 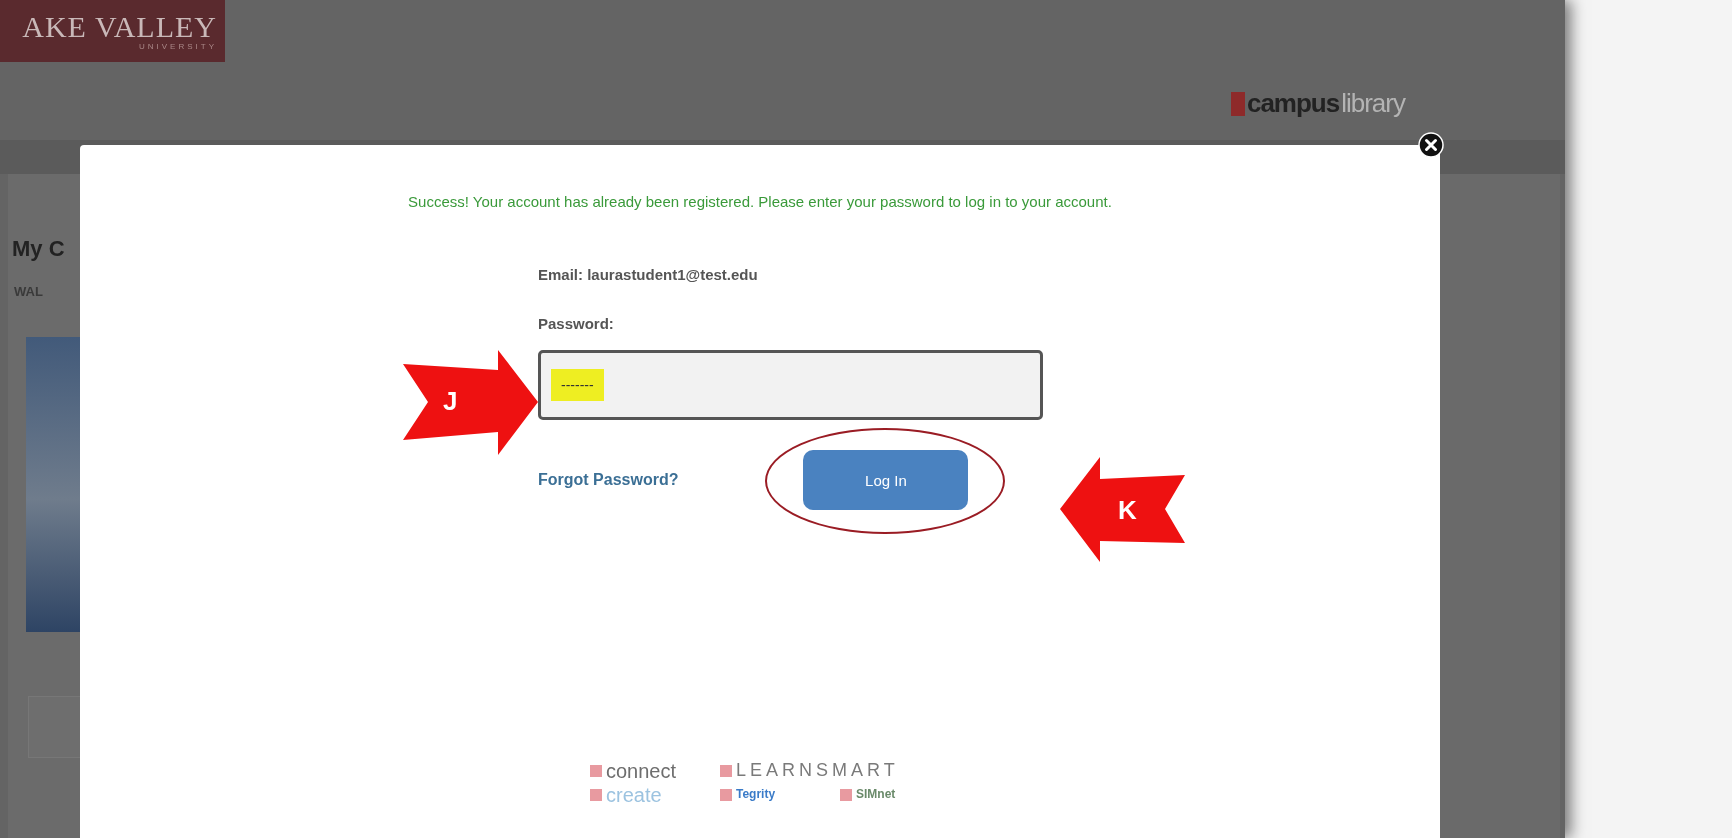 What do you see at coordinates (39, 249) in the screenshot?
I see `page-heading: My C` at bounding box center [39, 249].